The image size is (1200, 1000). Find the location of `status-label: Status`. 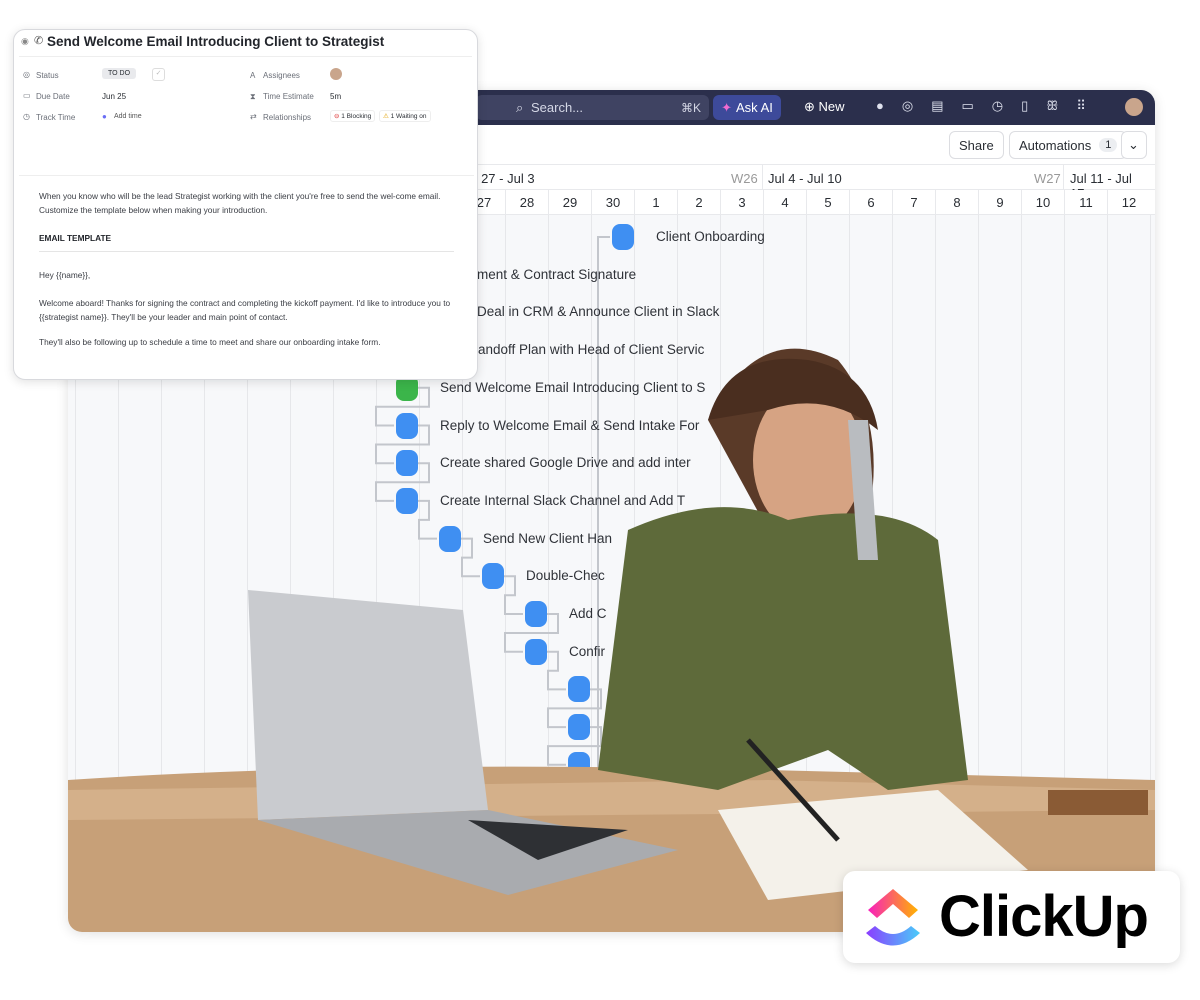

status-label: Status is located at coordinates (47, 75).